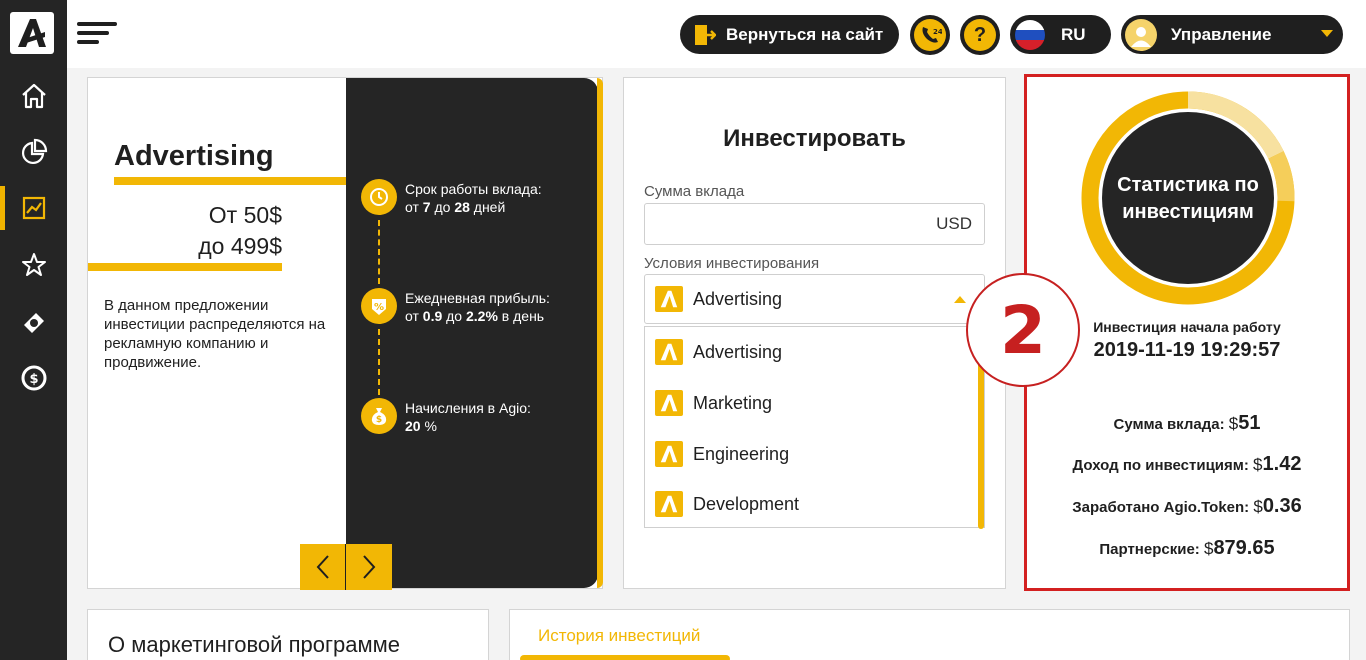 The height and width of the screenshot is (660, 1366). I want to click on dropdown-option-label: Development, so click(746, 503).